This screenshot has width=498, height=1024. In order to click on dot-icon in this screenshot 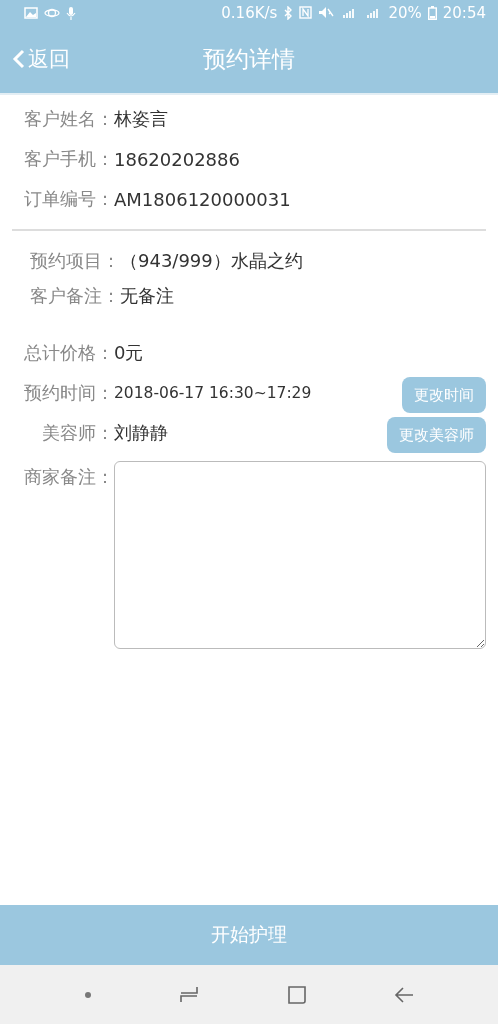, I will do `click(87, 994)`.